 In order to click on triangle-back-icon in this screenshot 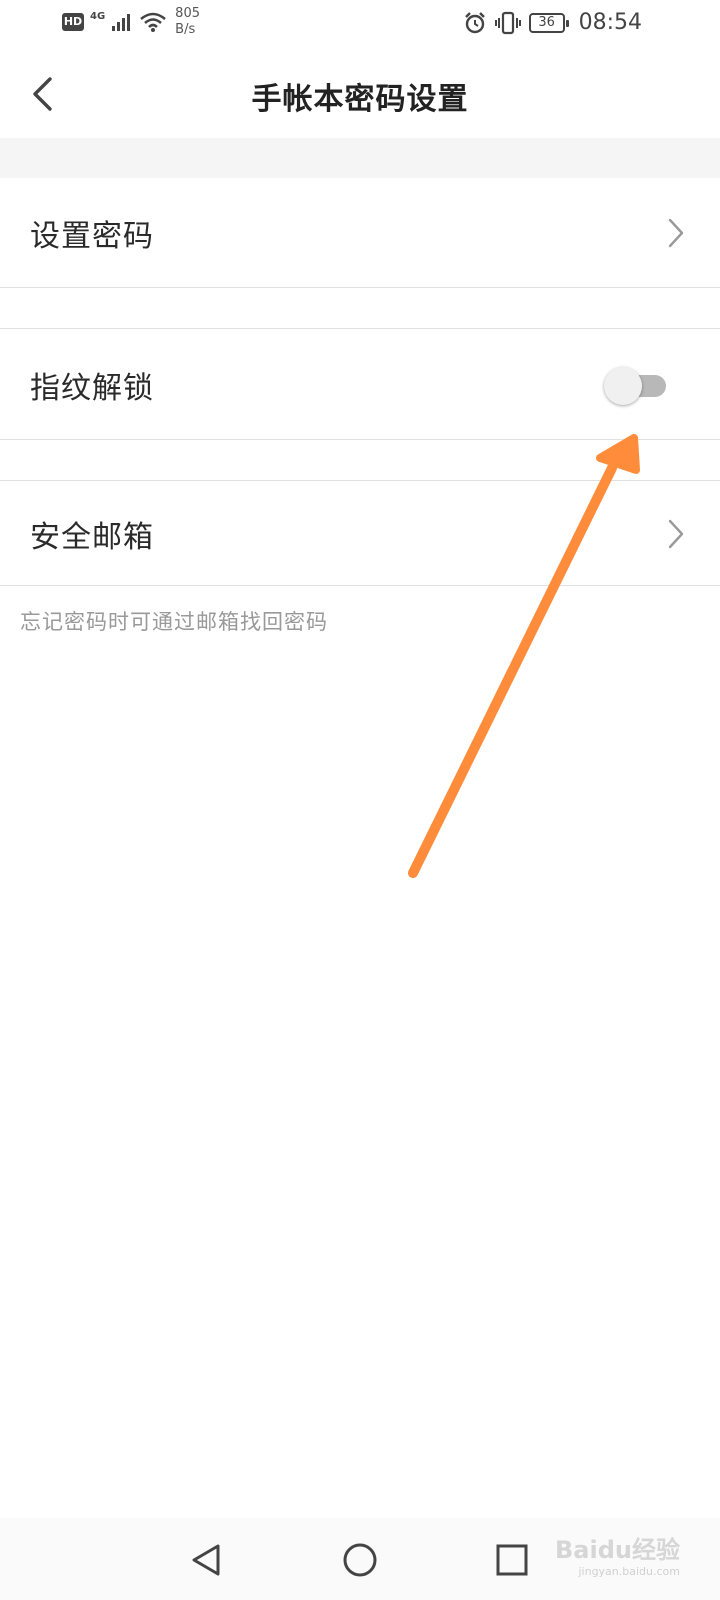, I will do `click(206, 1560)`.